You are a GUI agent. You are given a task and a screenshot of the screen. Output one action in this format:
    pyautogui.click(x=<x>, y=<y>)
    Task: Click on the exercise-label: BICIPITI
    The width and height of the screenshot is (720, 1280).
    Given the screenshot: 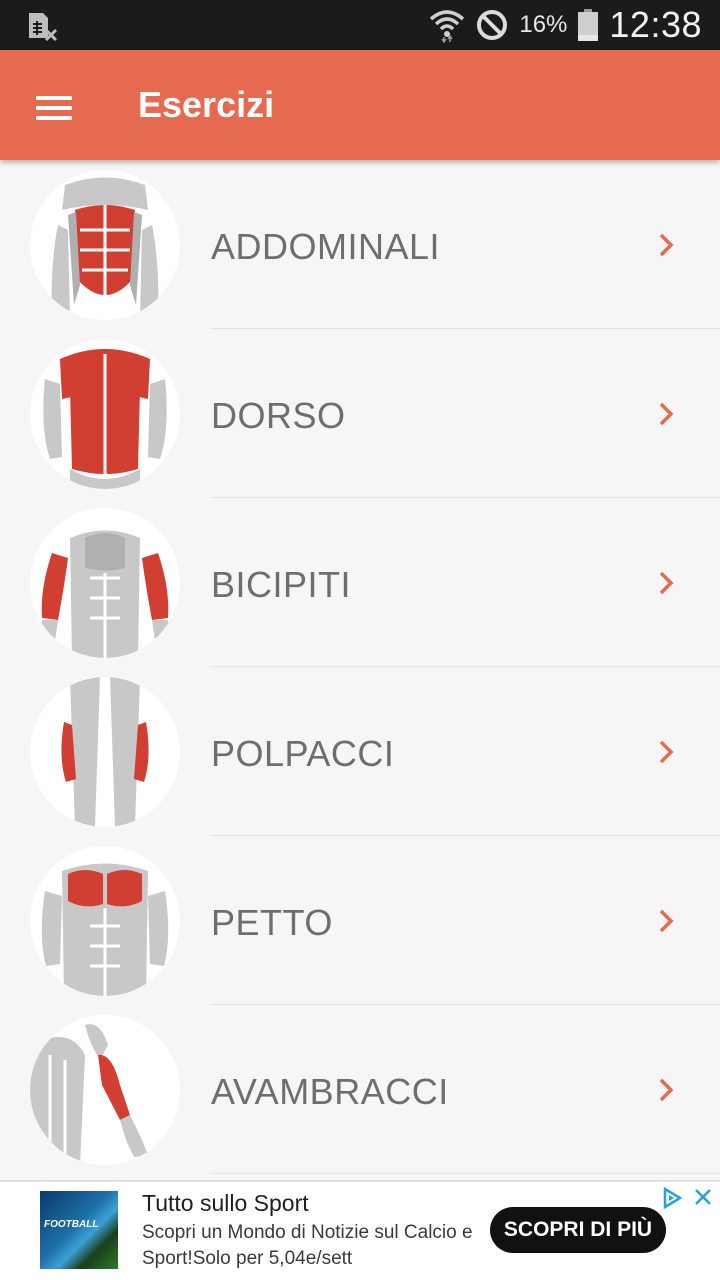 What is the action you would take?
    pyautogui.click(x=281, y=584)
    